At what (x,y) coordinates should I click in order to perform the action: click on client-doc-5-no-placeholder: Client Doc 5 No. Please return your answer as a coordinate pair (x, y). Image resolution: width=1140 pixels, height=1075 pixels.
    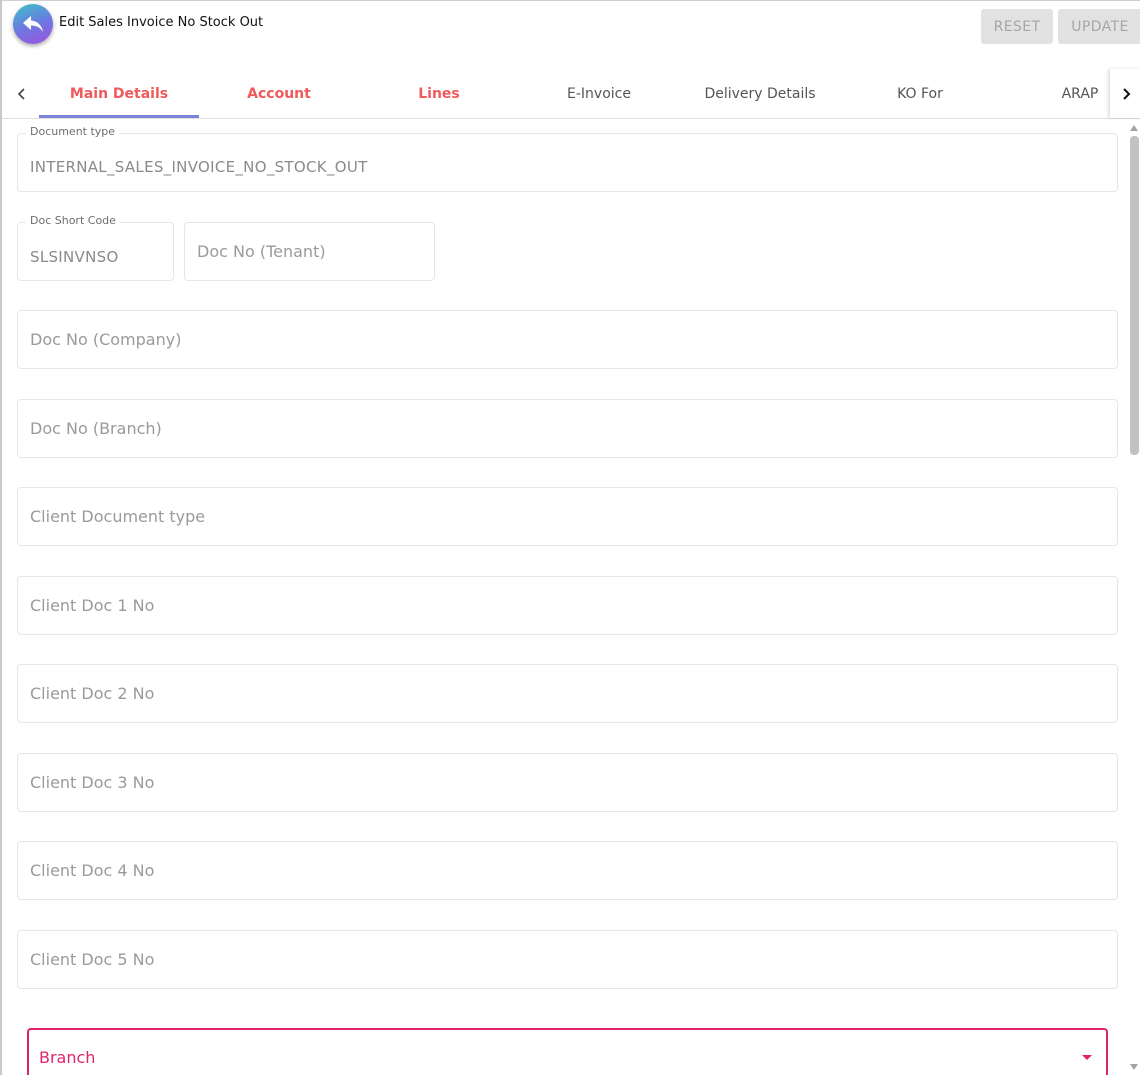
    Looking at the image, I should click on (92, 959).